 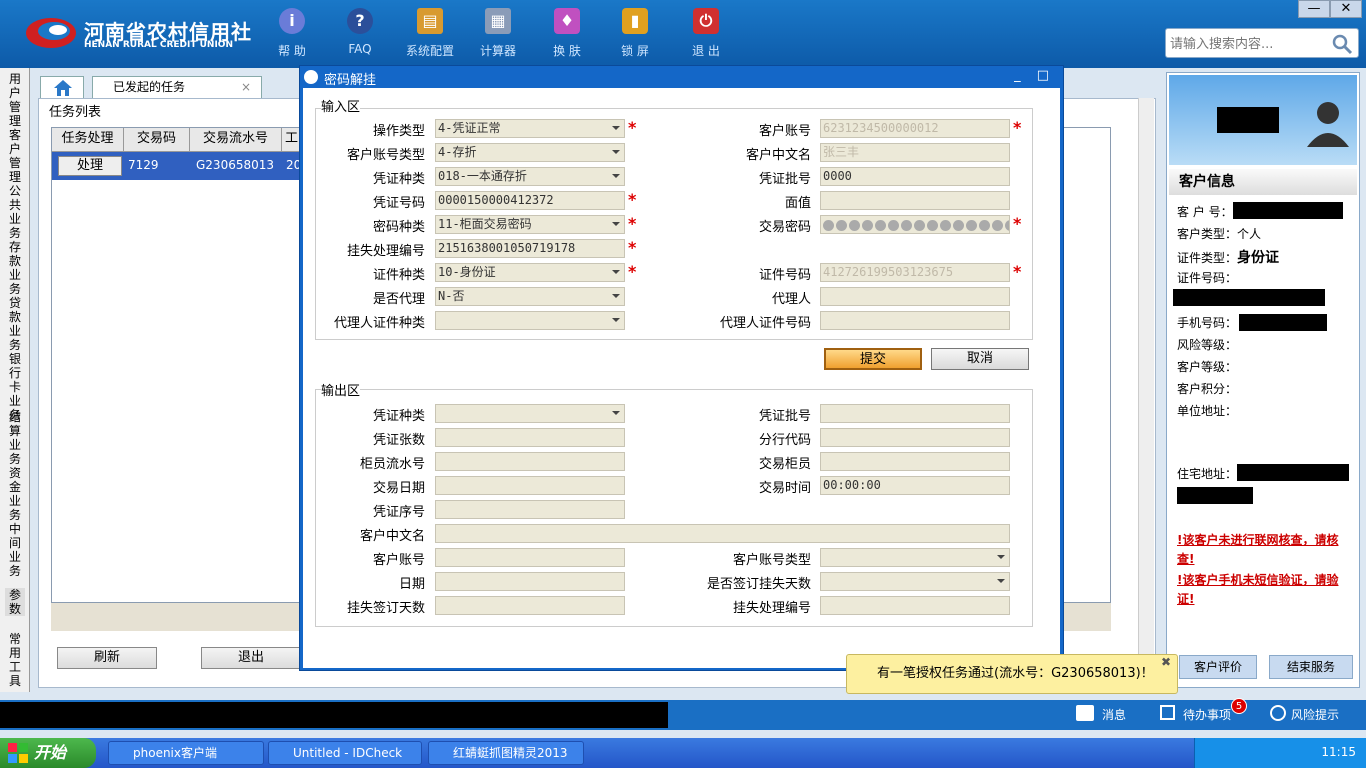 I want to click on system-tray: 11:15, so click(x=1280, y=753).